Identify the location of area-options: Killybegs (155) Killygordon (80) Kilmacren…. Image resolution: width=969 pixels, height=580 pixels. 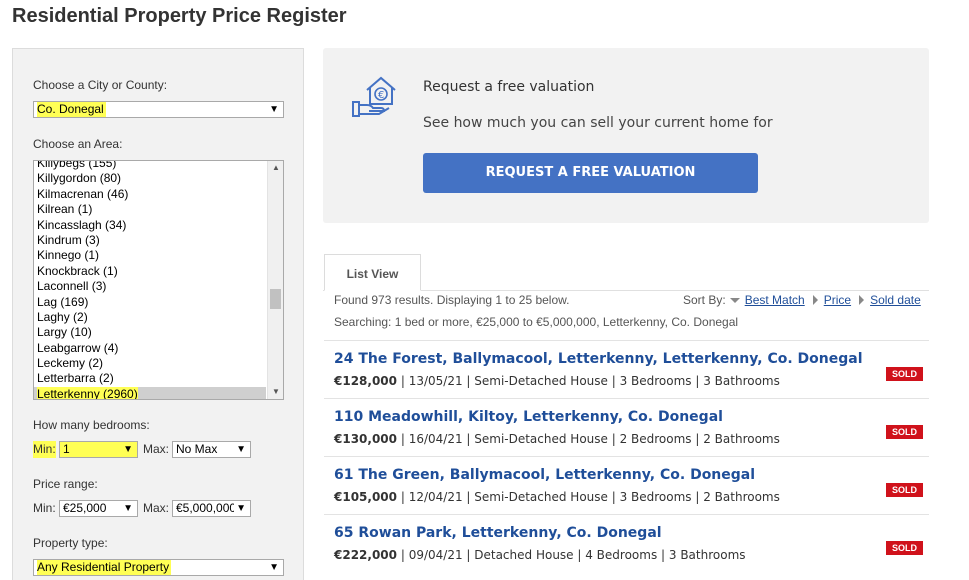
(150, 280).